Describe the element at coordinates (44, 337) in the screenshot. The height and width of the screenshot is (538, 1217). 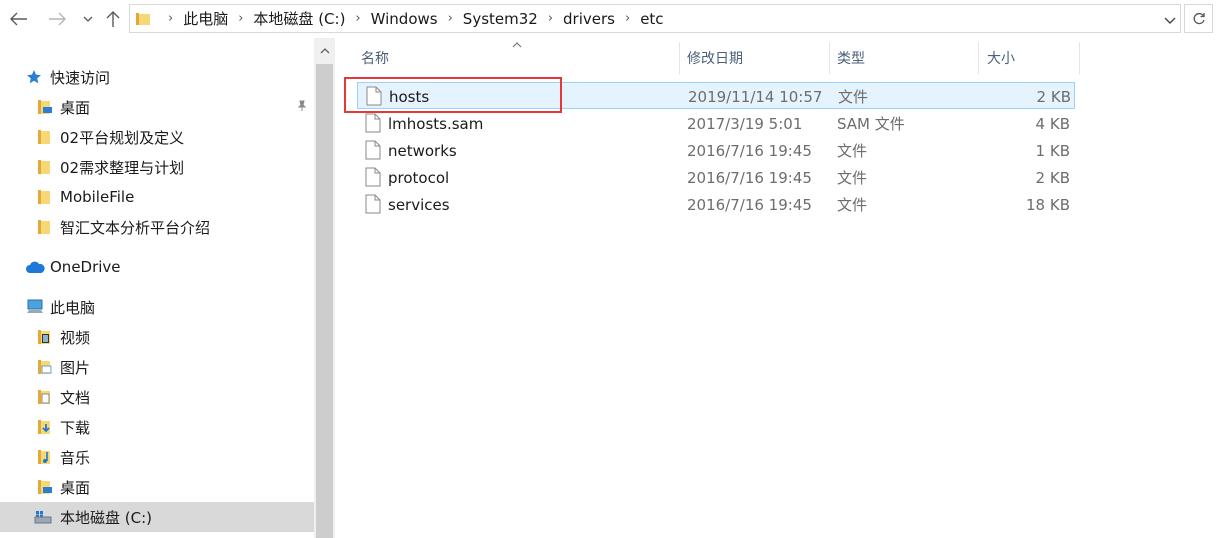
I see `video-folder-icon` at that location.